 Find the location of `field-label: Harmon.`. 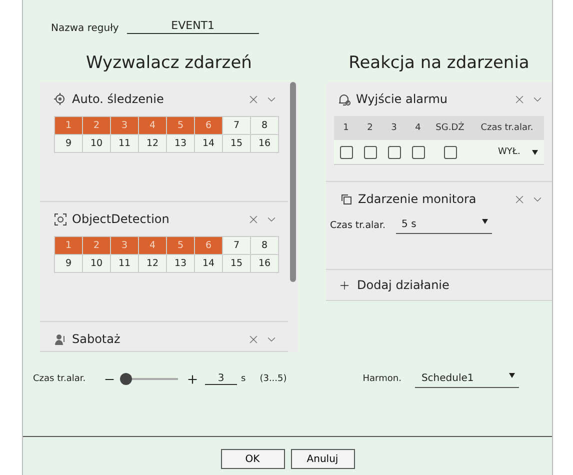

field-label: Harmon. is located at coordinates (382, 379).